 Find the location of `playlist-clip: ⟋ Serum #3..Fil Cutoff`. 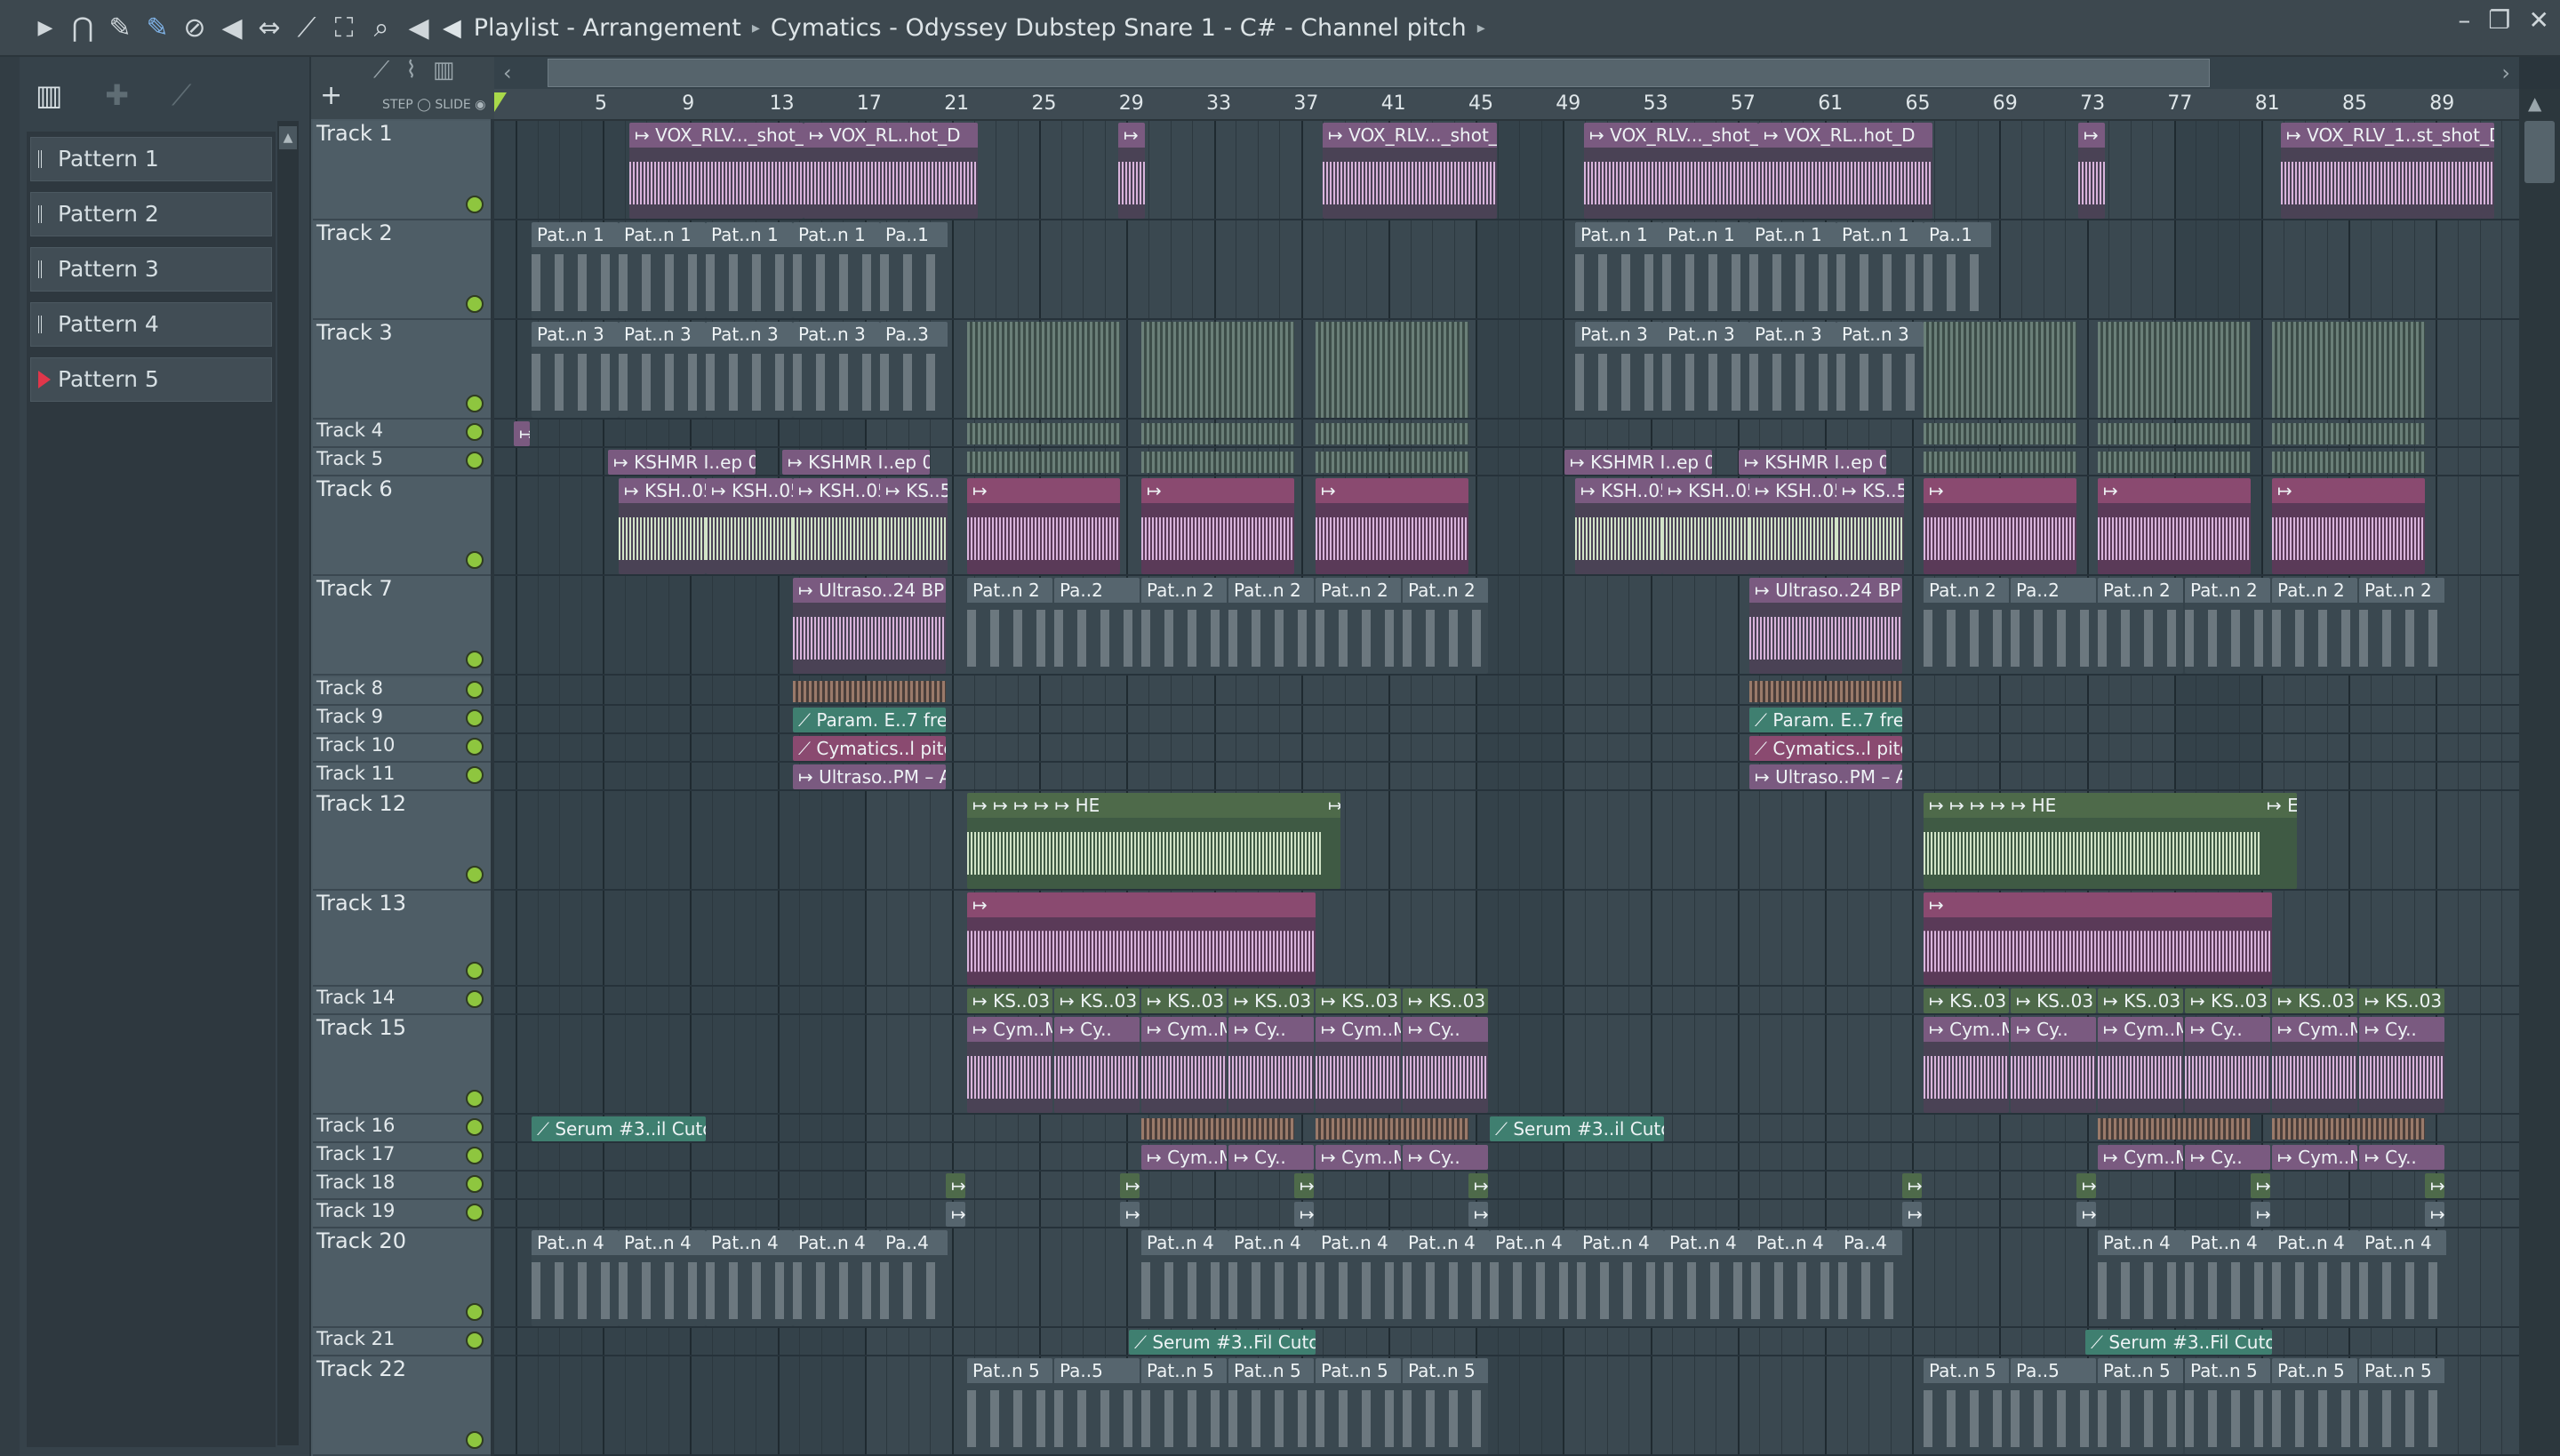

playlist-clip: ⟋ Serum #3..Fil Cutoff is located at coordinates (2178, 1342).